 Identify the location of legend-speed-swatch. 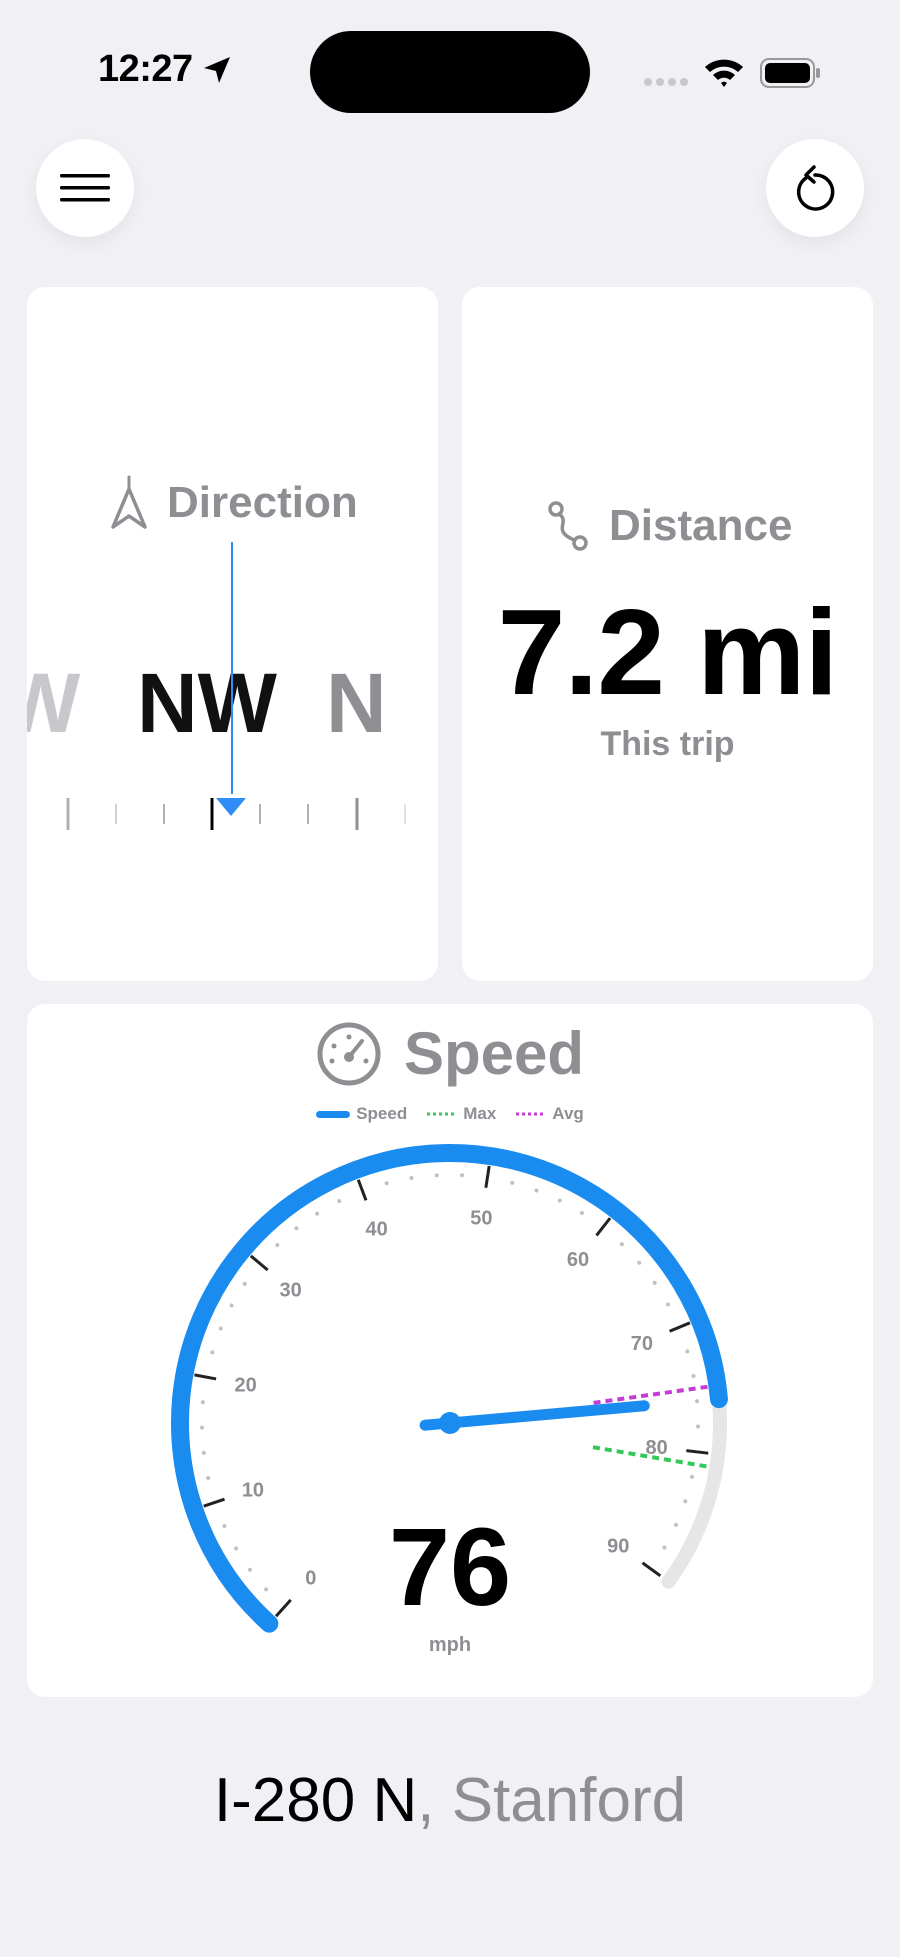
(333, 1114).